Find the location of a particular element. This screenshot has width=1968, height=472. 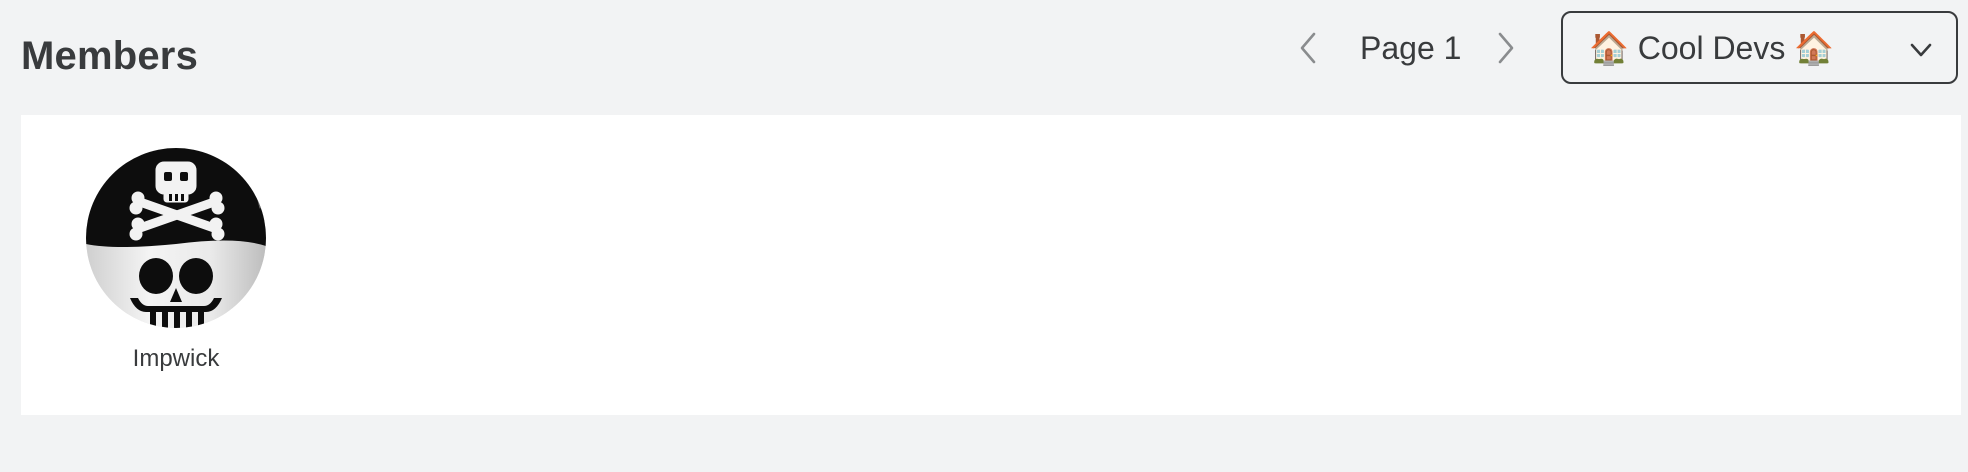

page-title: Members is located at coordinates (110, 56).